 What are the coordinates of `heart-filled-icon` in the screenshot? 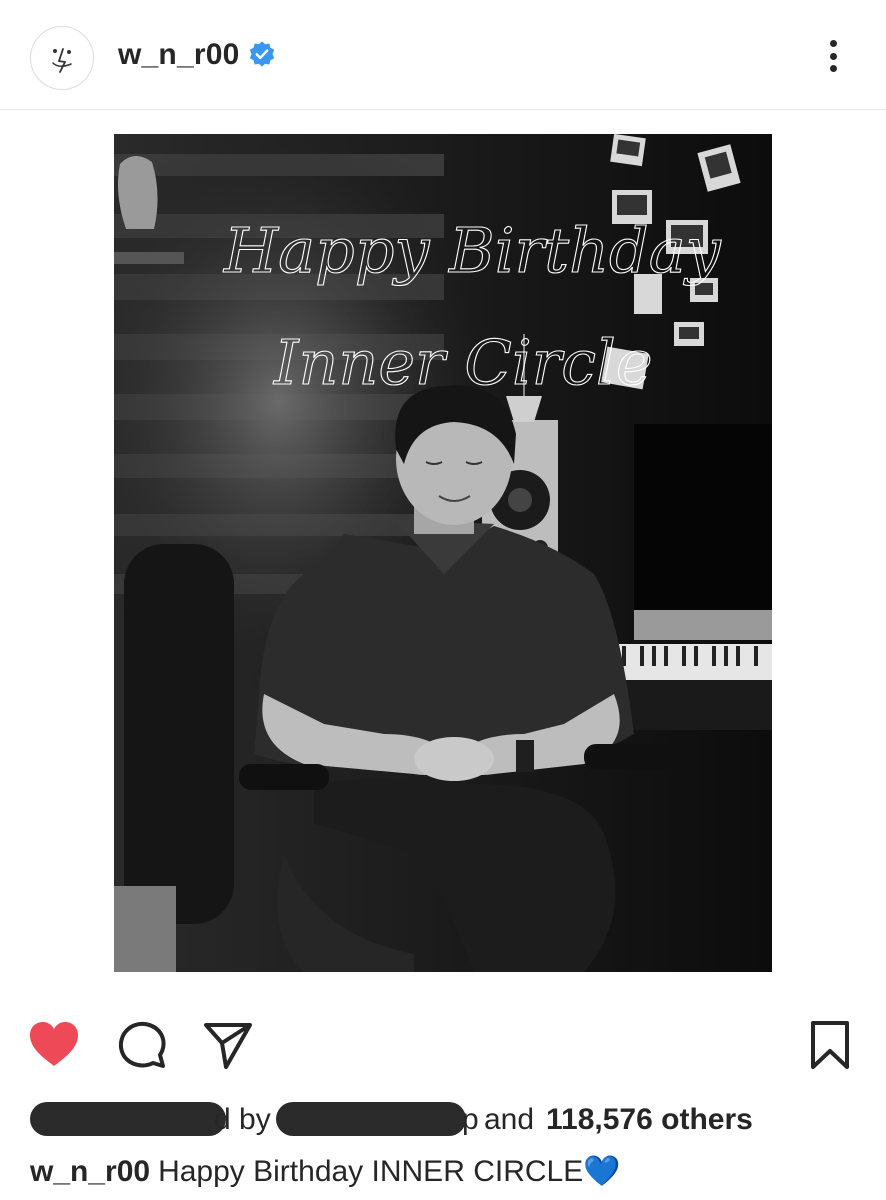 It's located at (54, 1044).